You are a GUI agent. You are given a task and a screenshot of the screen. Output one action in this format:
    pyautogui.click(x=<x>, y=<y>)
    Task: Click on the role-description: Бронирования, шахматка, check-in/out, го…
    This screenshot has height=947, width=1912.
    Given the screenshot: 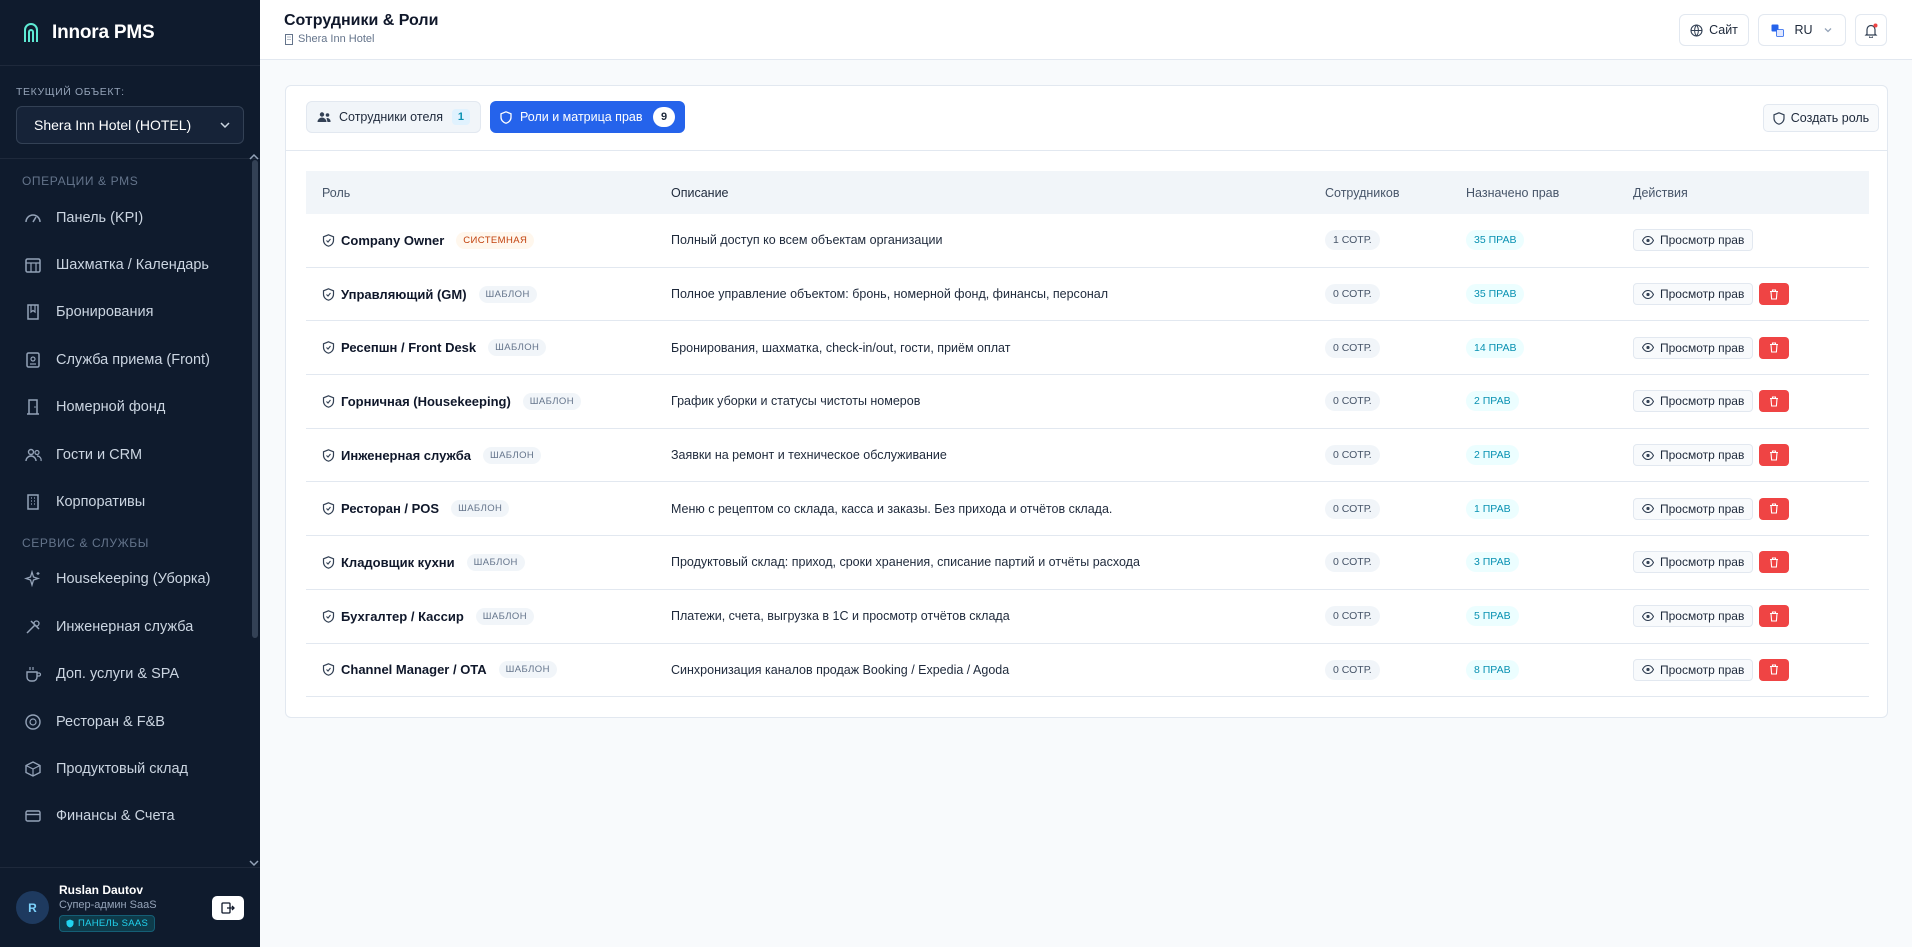 What is the action you would take?
    pyautogui.click(x=841, y=347)
    